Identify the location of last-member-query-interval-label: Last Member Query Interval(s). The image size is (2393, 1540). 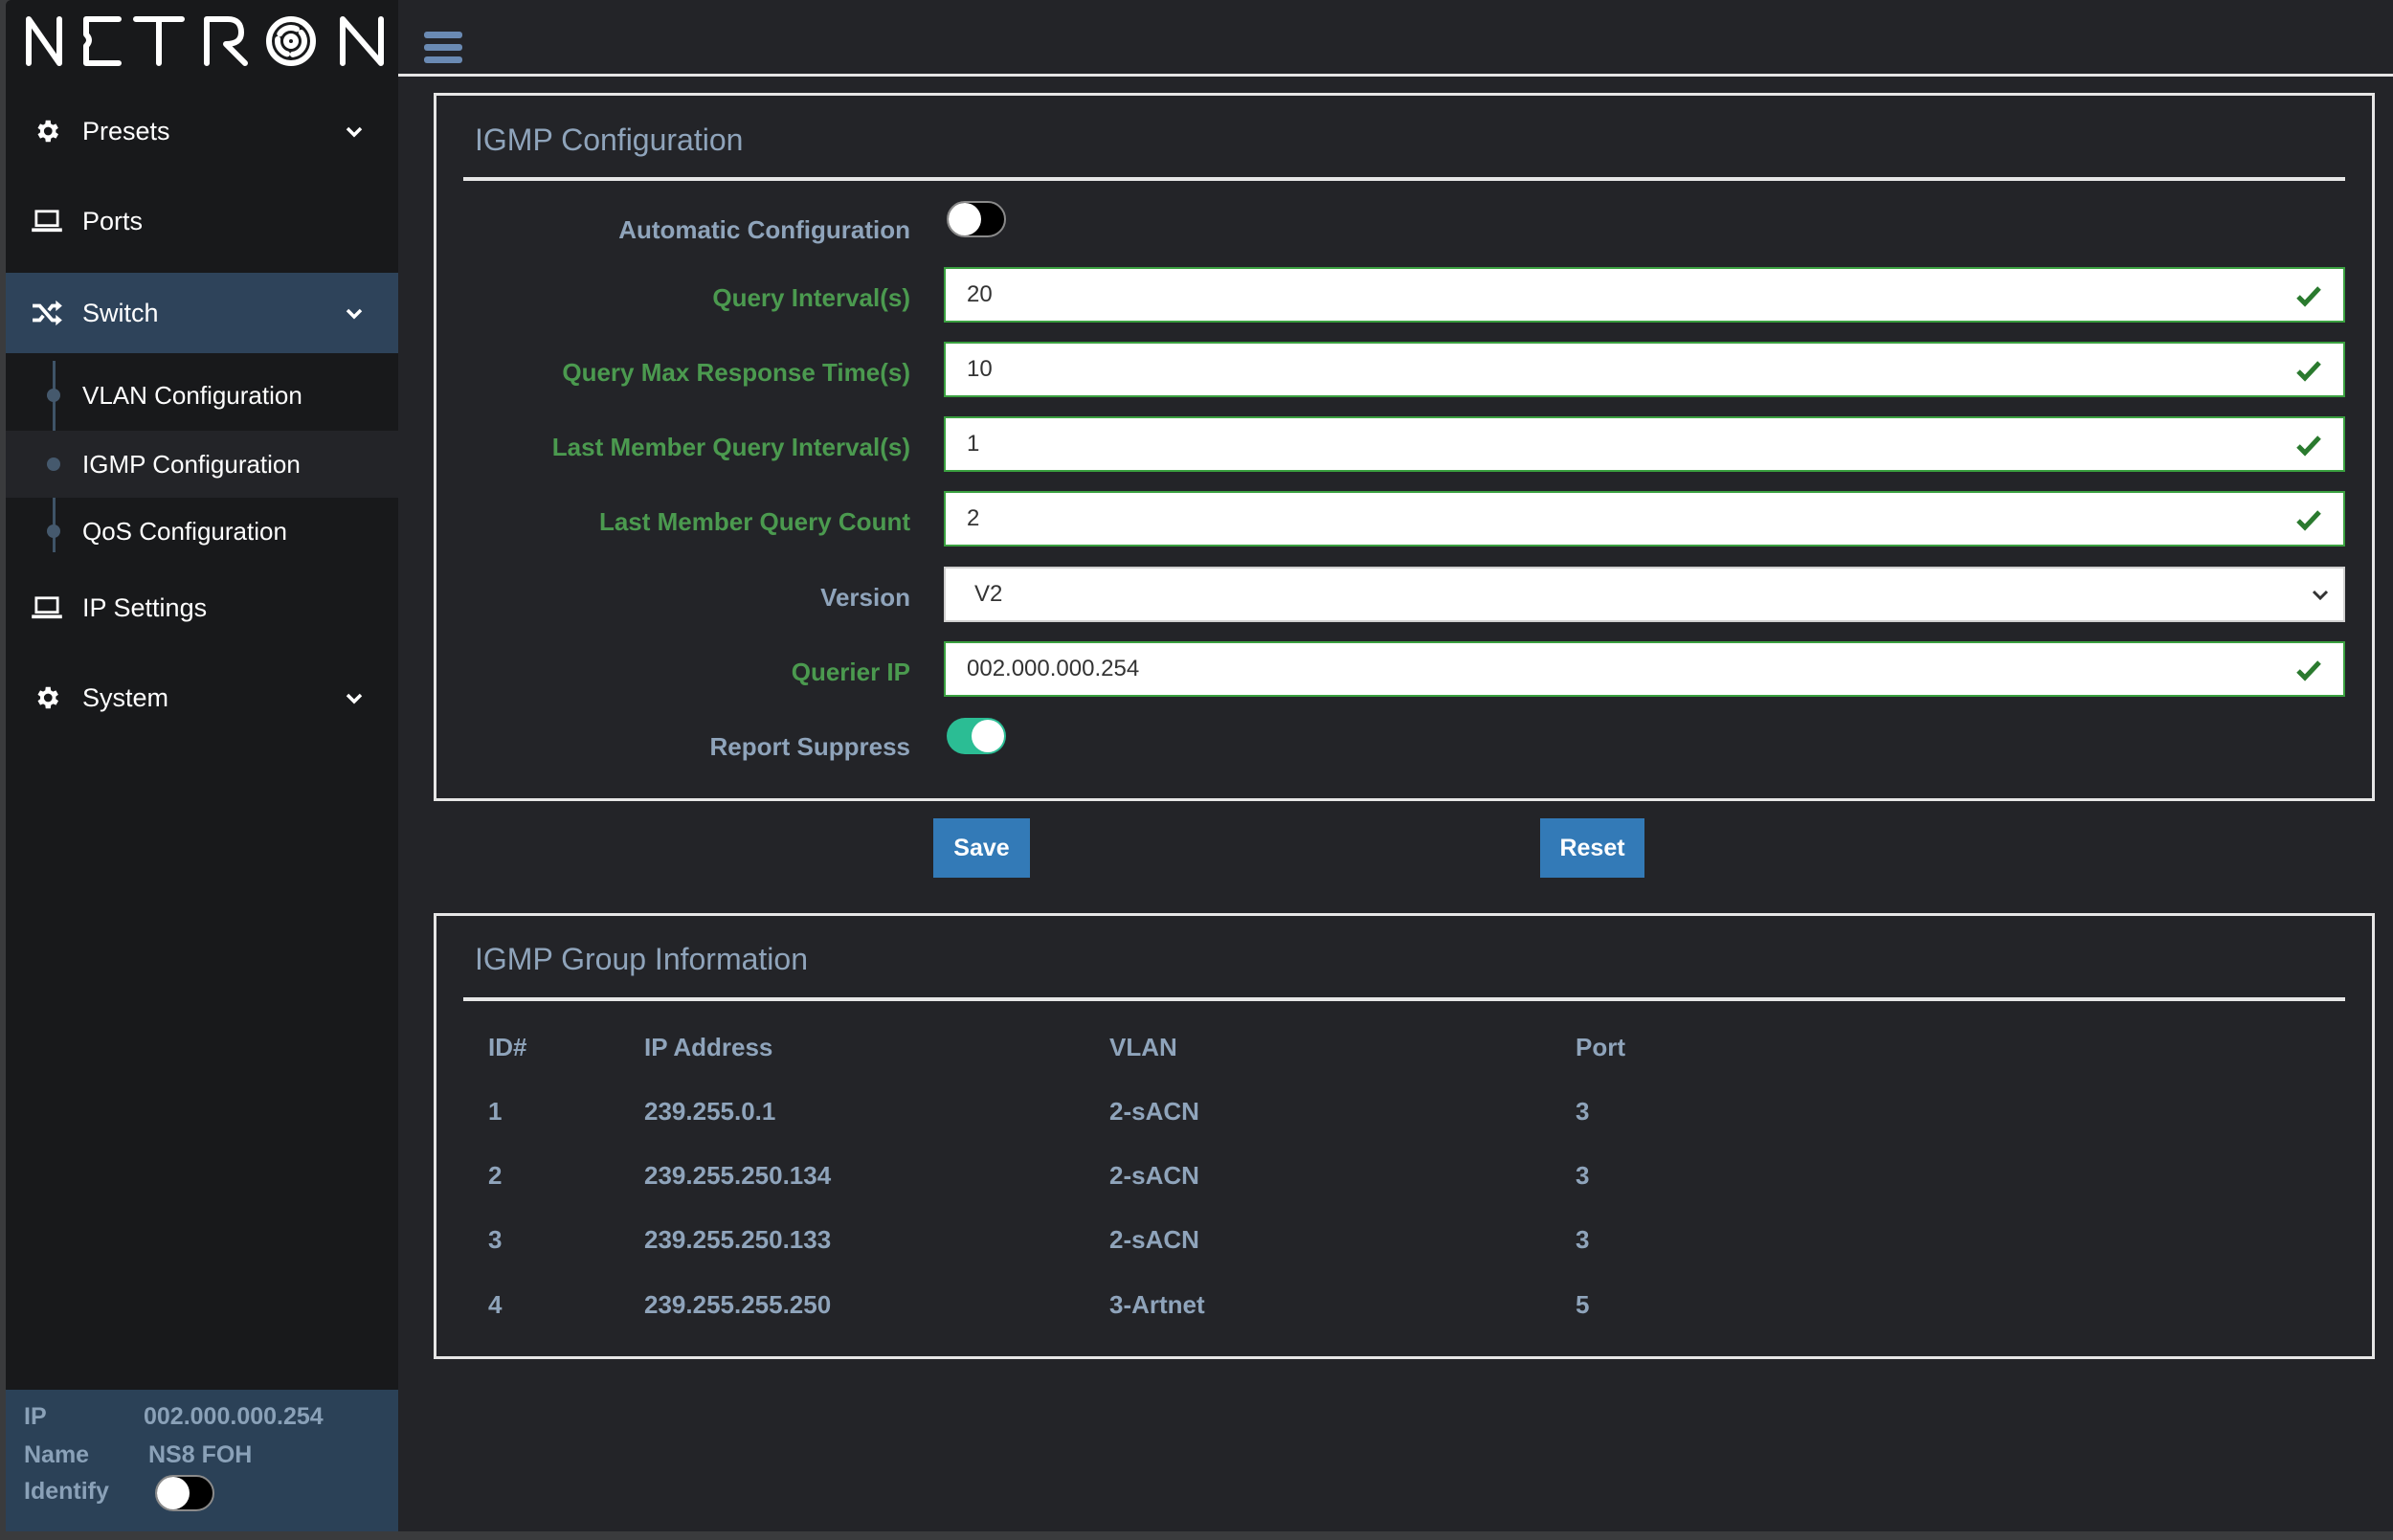
(730, 447).